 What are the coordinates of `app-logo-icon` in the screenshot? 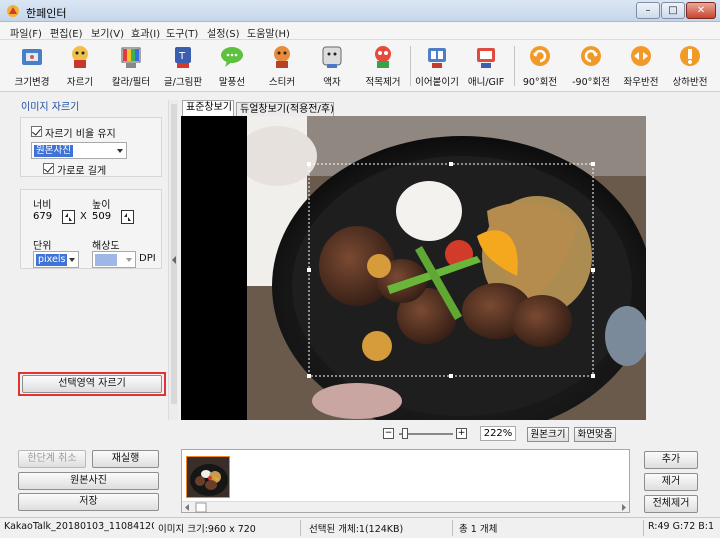 It's located at (13, 11).